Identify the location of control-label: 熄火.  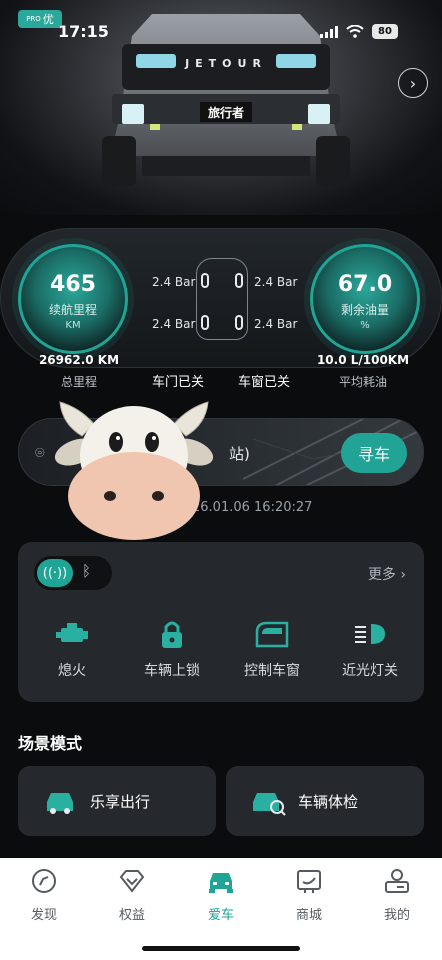
(72, 671).